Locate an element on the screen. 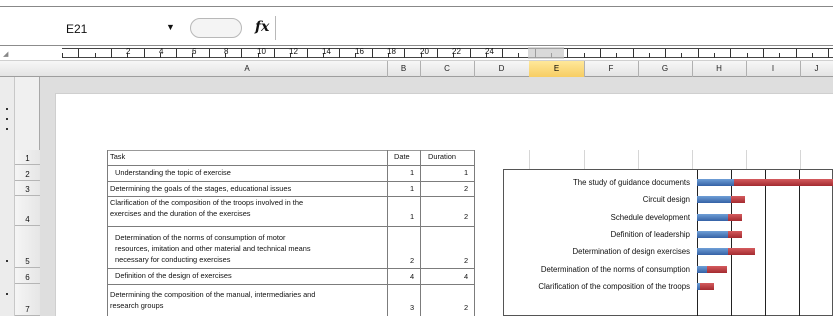 The width and height of the screenshot is (833, 316). task-cell: Understanding the topic of exercise is located at coordinates (173, 173).